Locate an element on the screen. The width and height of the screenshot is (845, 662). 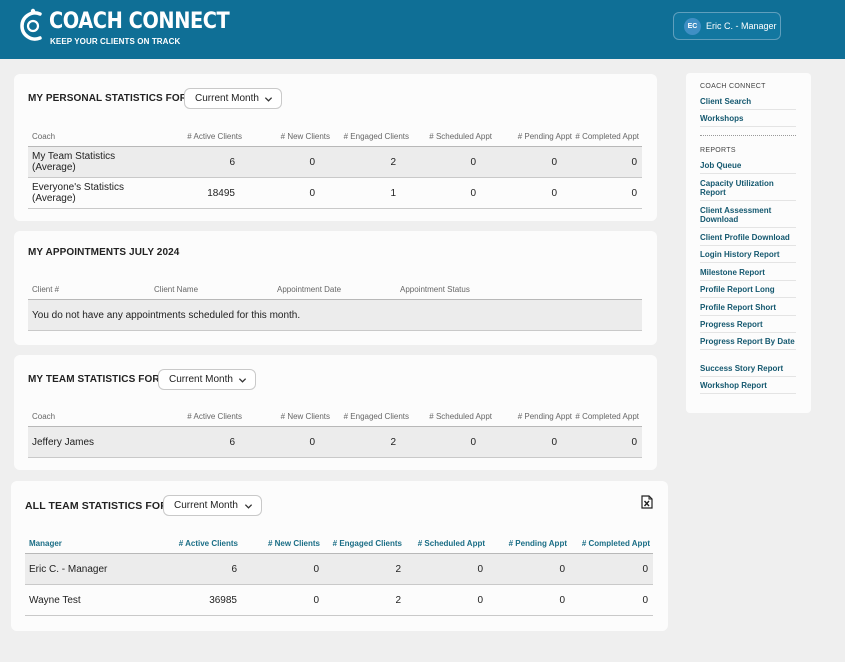
manager-name: Wayne Test is located at coordinates (55, 600).